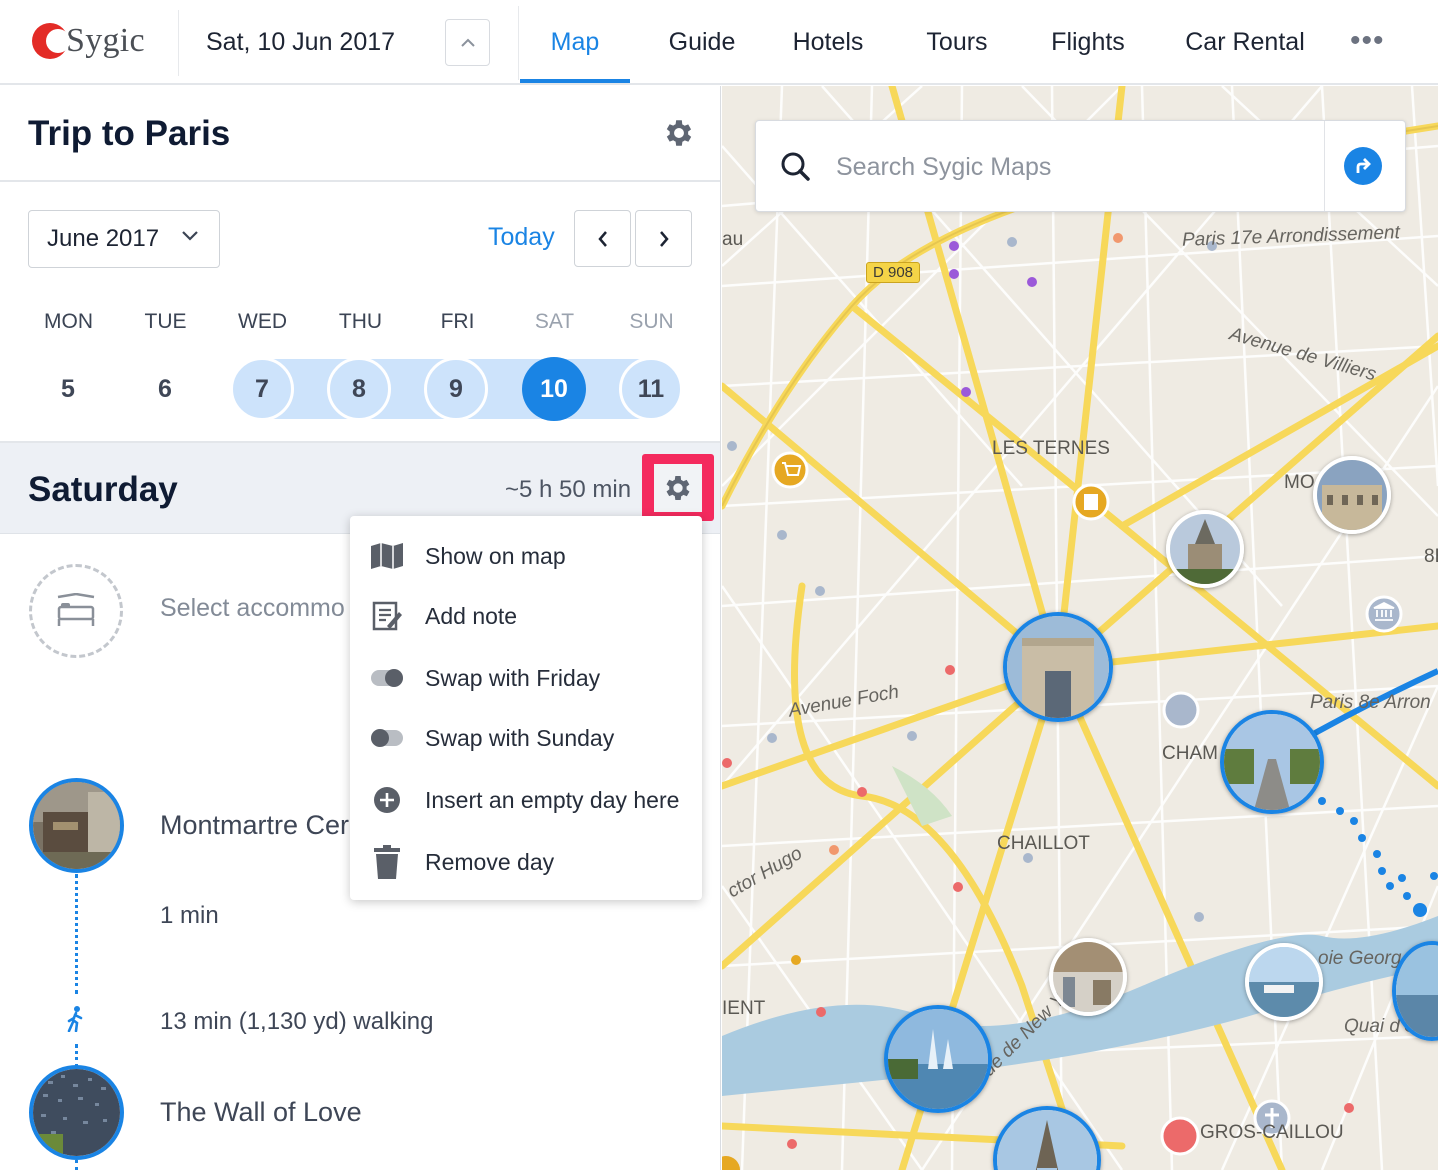  Describe the element at coordinates (744, 1008) in the screenshot. I see `map-label: IENT` at that location.